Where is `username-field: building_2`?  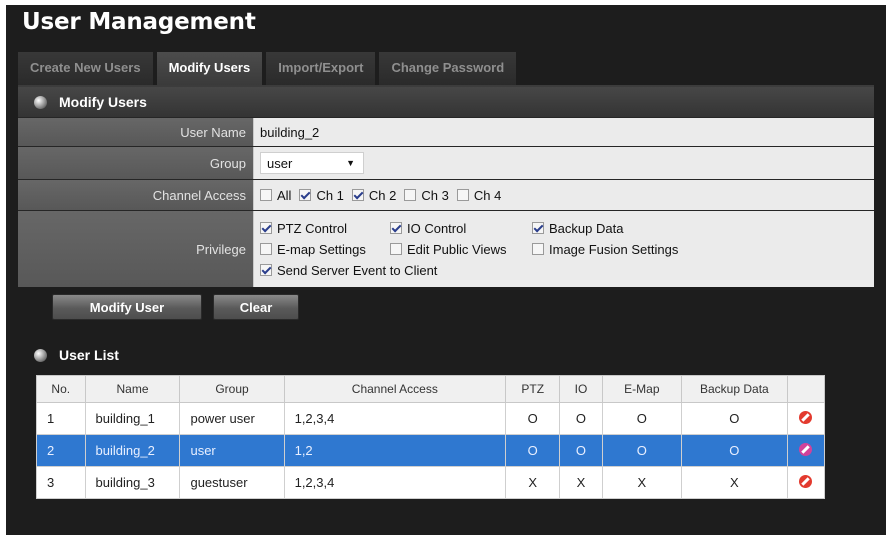
username-field: building_2 is located at coordinates (563, 132).